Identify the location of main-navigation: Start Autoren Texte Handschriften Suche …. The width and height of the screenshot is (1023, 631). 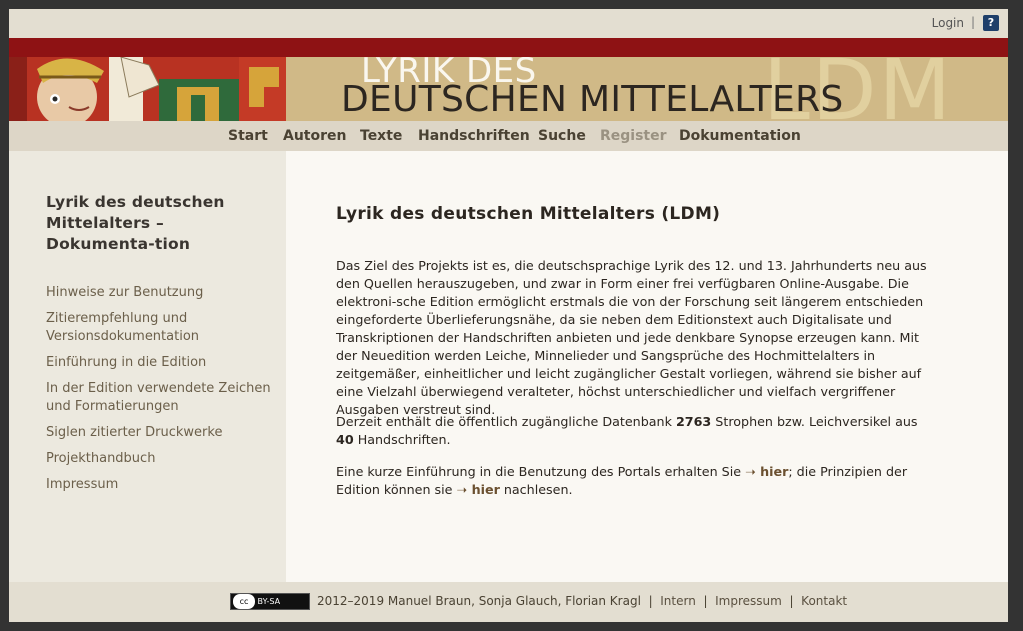
(508, 136).